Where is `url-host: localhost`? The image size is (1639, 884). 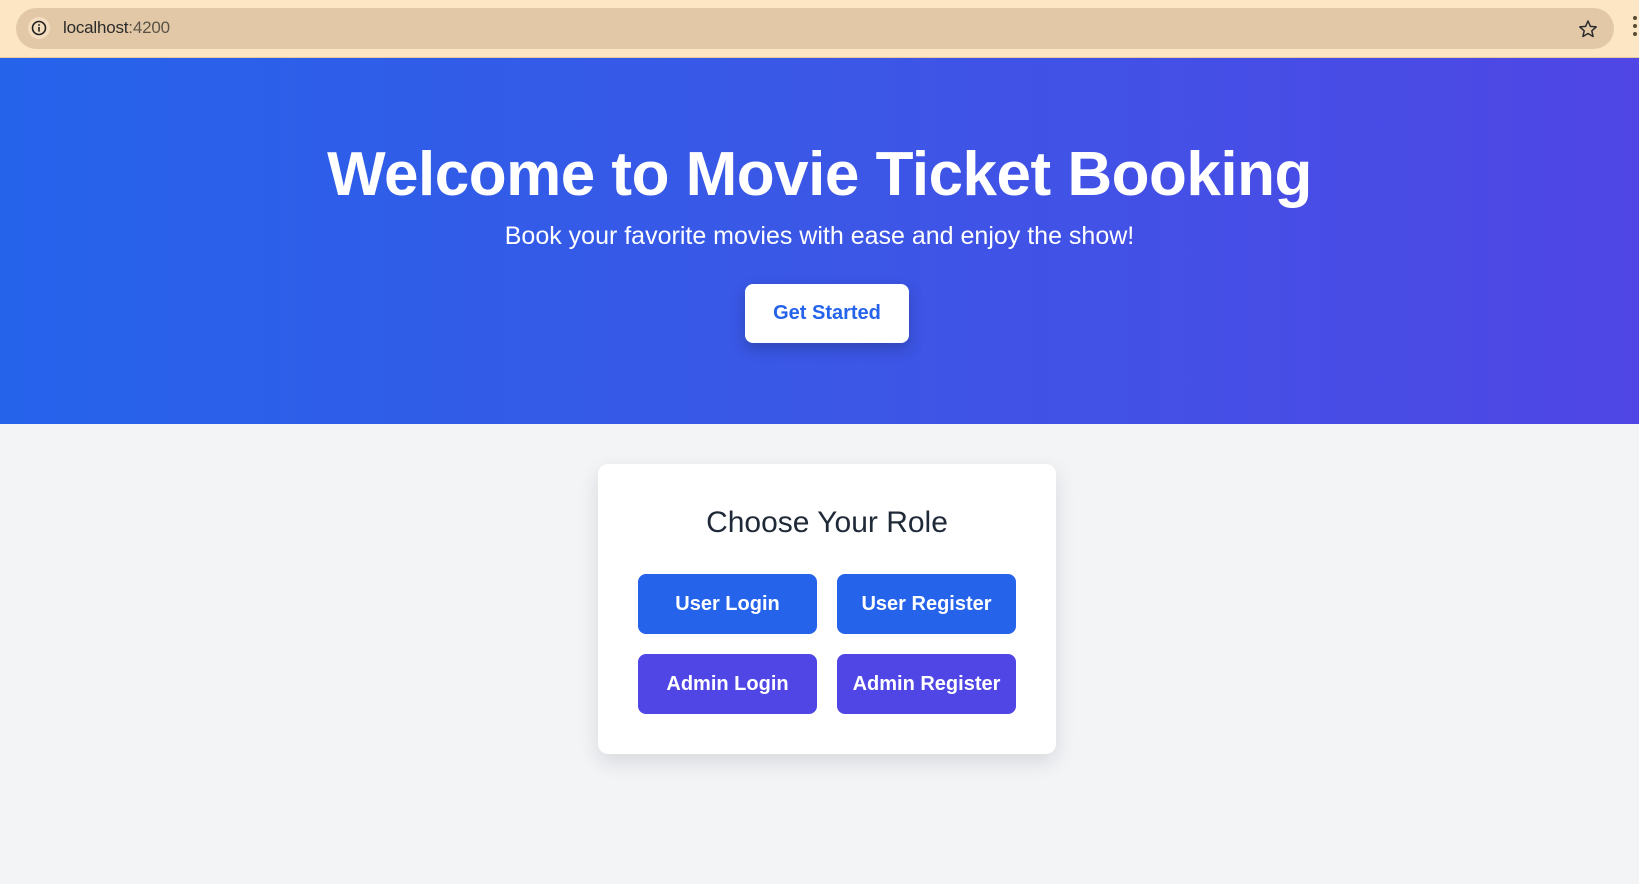 url-host: localhost is located at coordinates (96, 27).